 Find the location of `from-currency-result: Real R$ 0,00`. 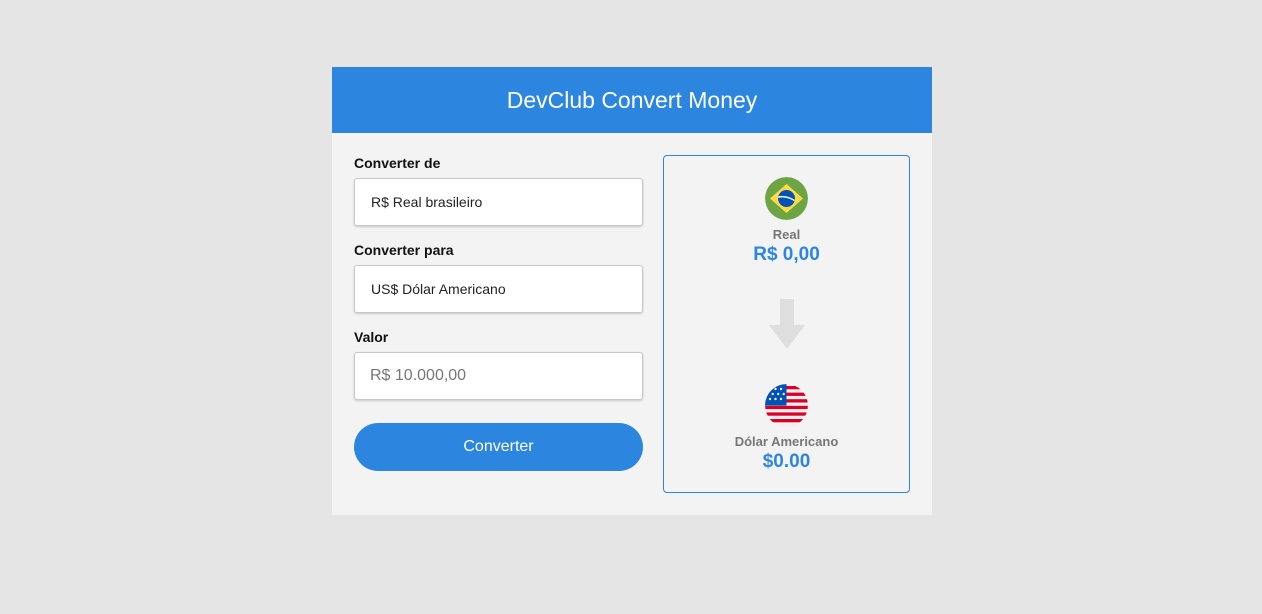

from-currency-result: Real R$ 0,00 is located at coordinates (786, 221).